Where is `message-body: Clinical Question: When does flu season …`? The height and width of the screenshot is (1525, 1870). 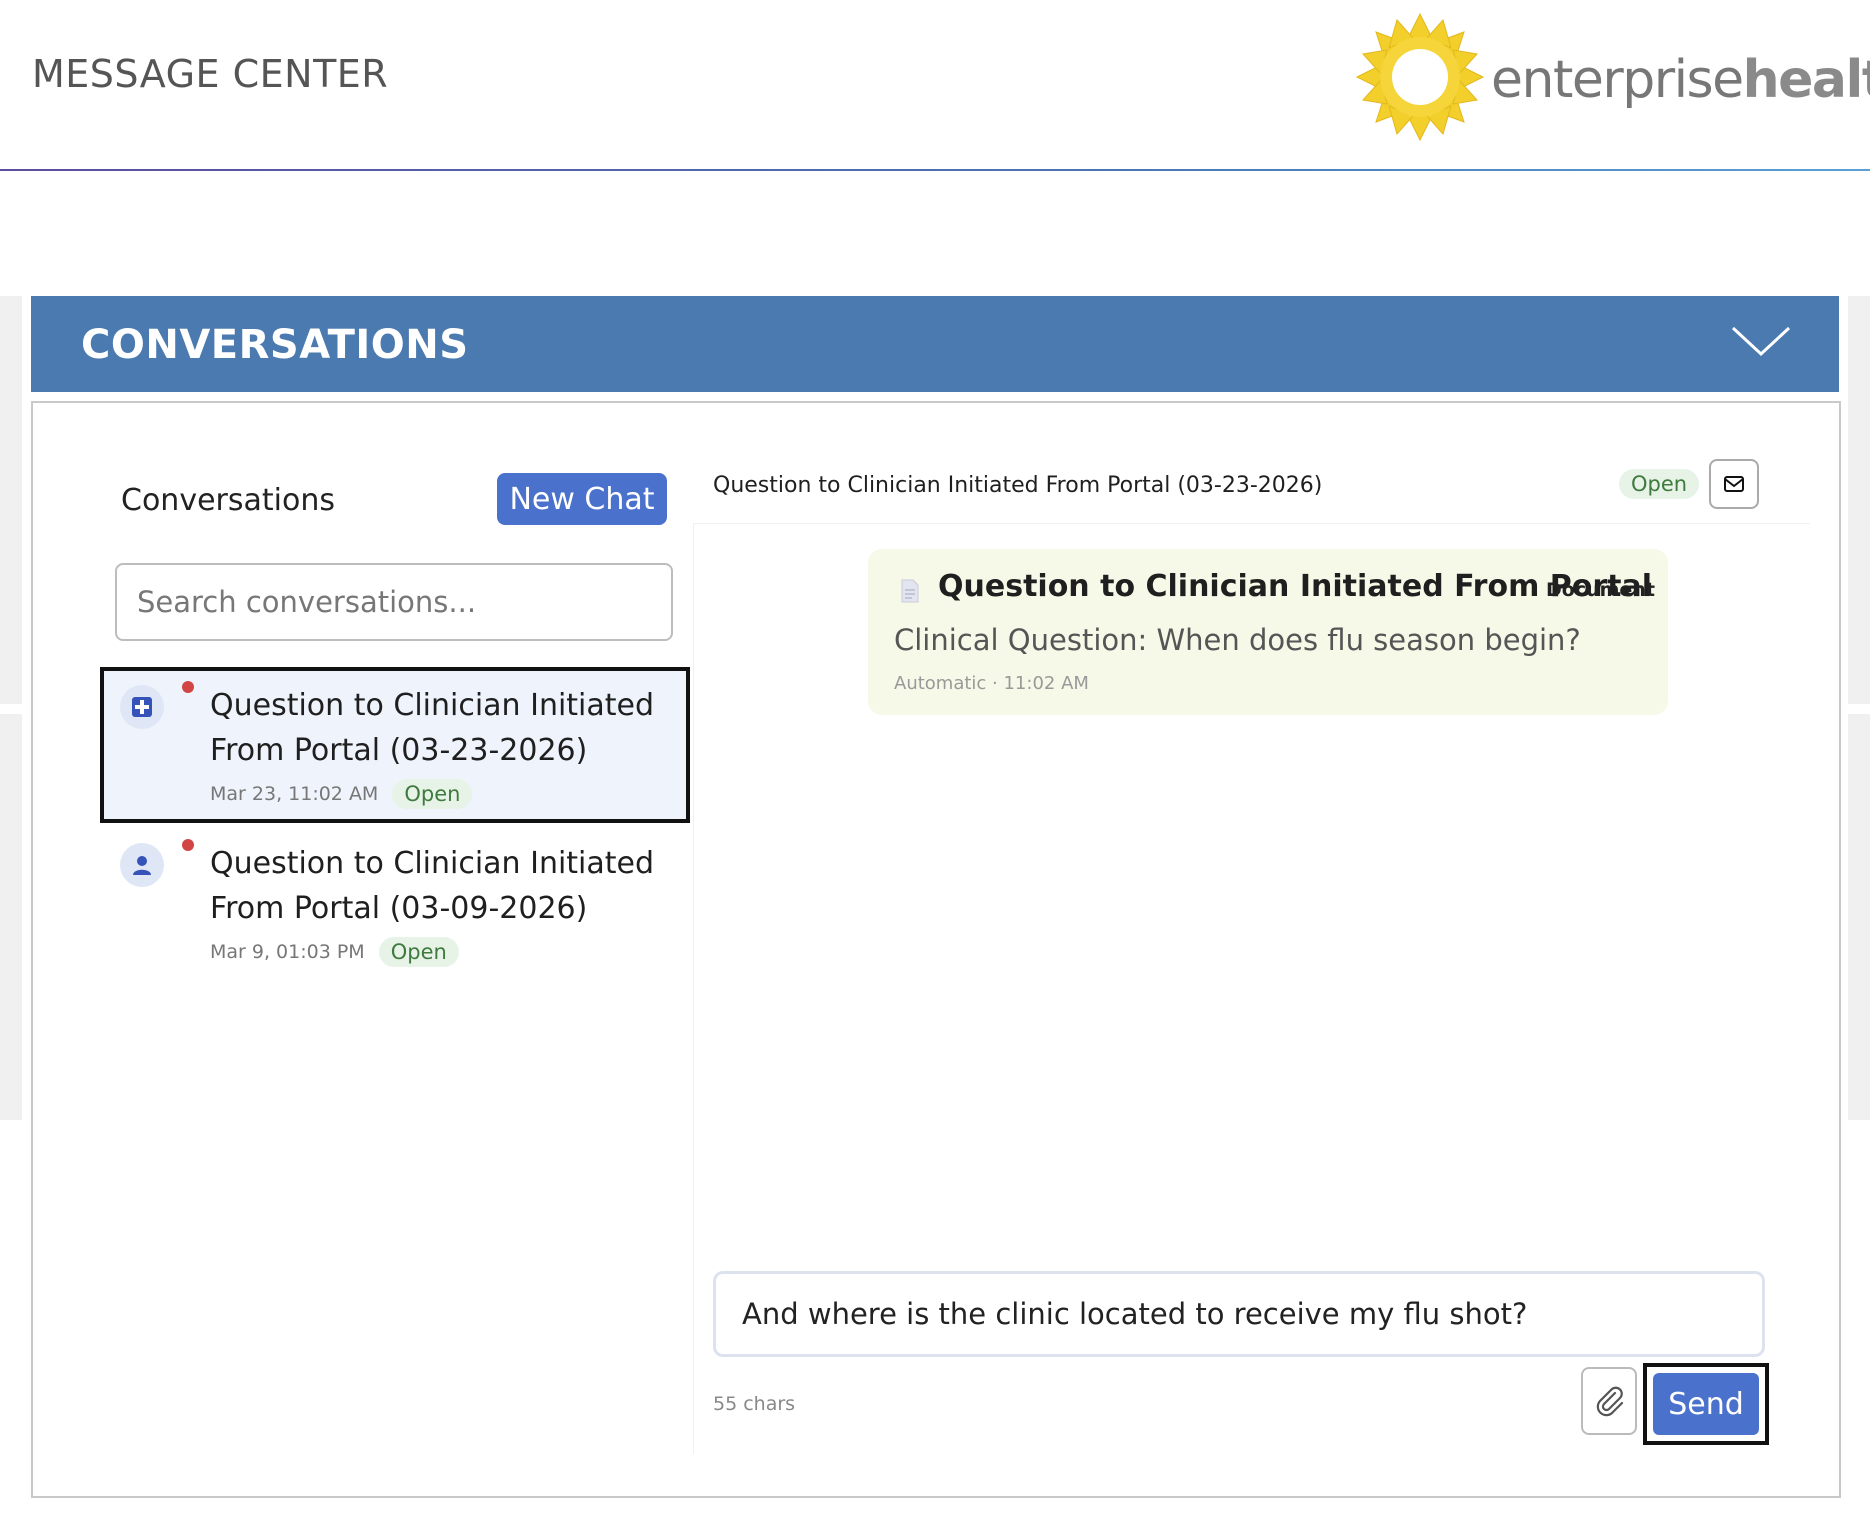
message-body: Clinical Question: When does flu season … is located at coordinates (1237, 640).